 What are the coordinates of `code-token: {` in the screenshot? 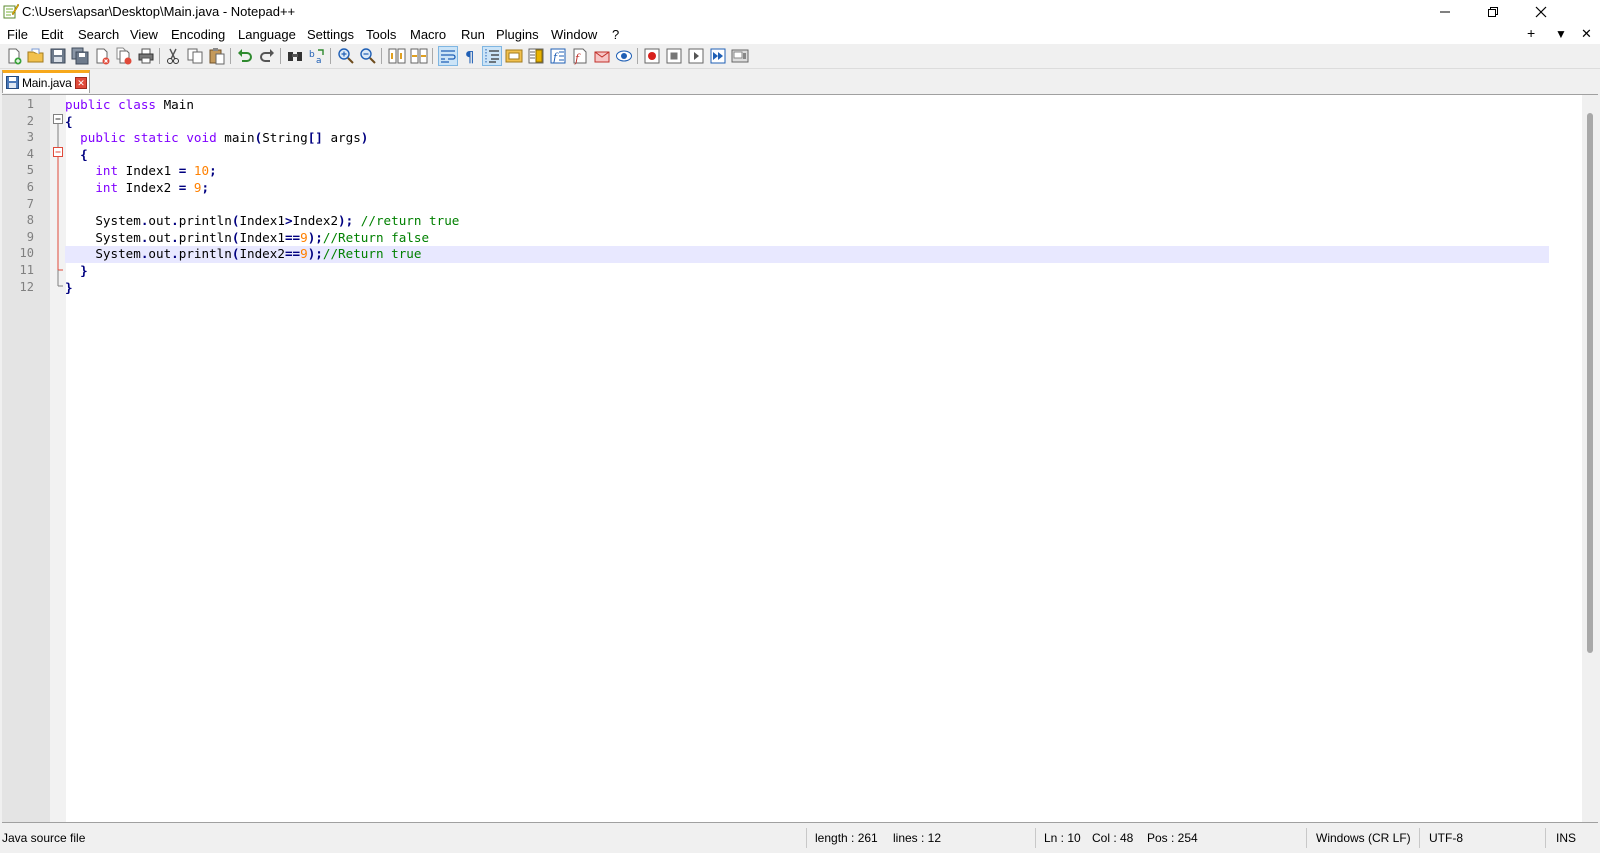 It's located at (69, 121).